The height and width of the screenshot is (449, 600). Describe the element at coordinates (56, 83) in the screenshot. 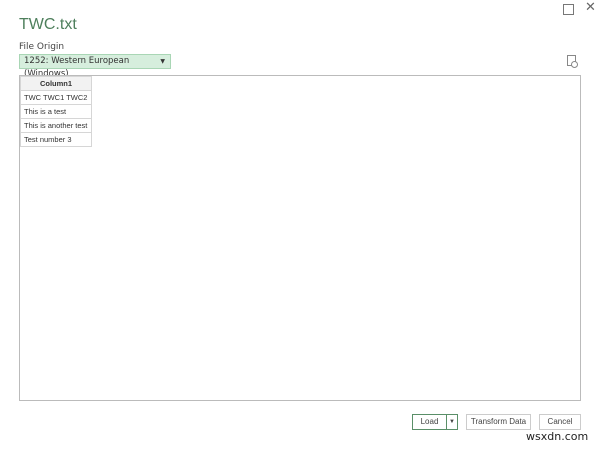

I see `column-header: Column1` at that location.